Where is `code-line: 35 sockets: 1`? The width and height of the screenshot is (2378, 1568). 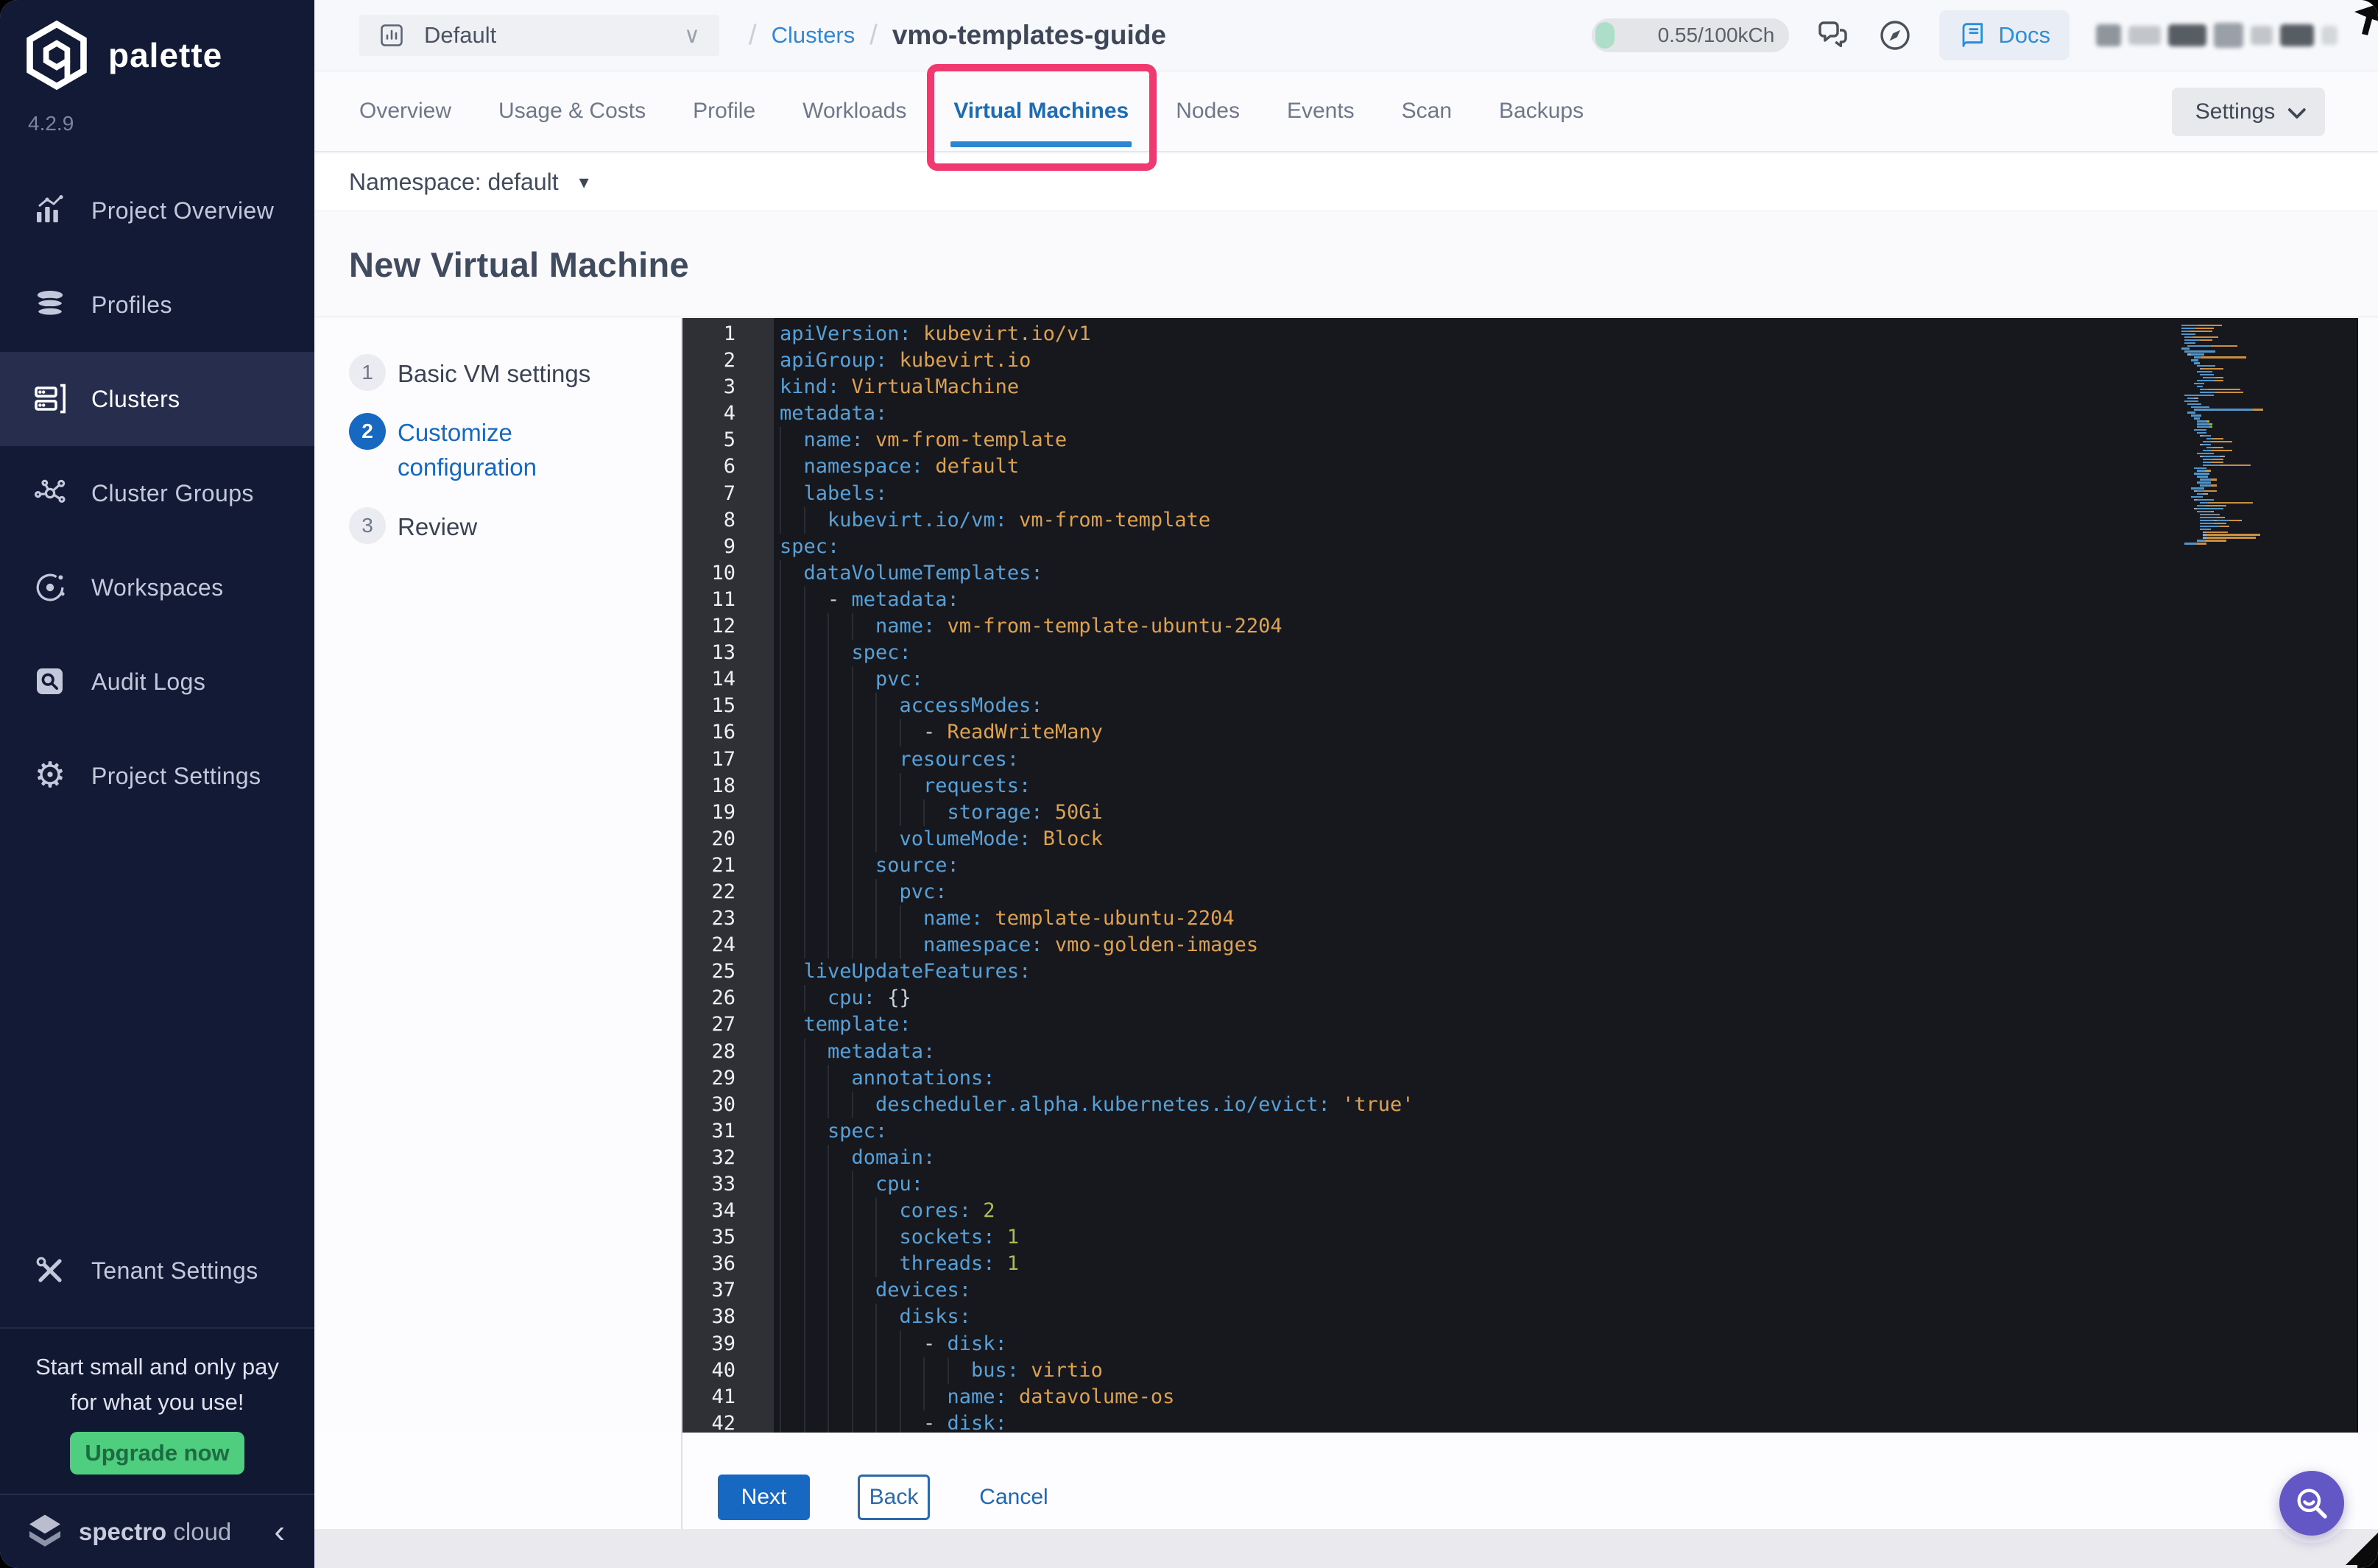 code-line: 35 sockets: 1 is located at coordinates (1520, 1237).